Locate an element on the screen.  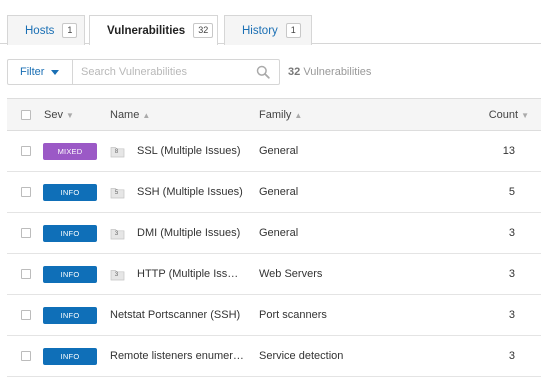
search-icon is located at coordinates (263, 72).